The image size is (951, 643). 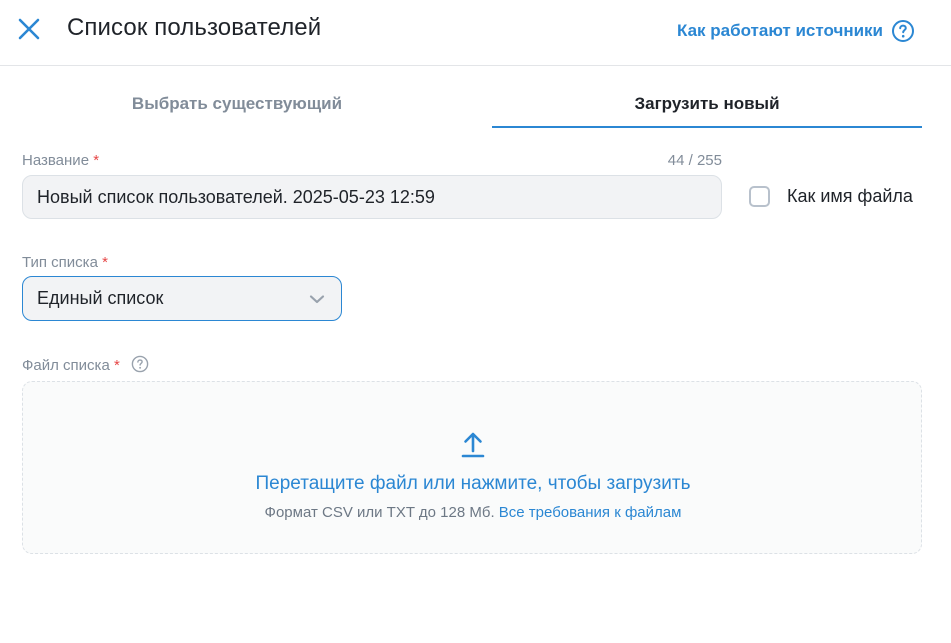 What do you see at coordinates (590, 512) in the screenshot?
I see `file-requirements-link: Все требования к файлам` at bounding box center [590, 512].